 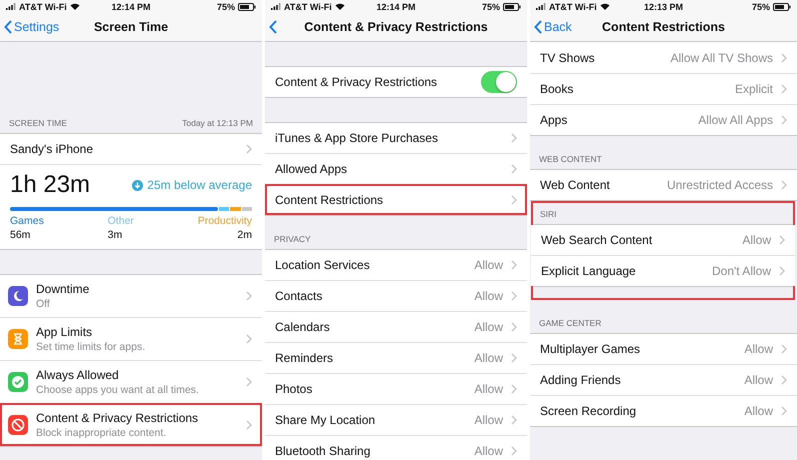 I want to click on usage-total: 1h 23m, so click(x=50, y=185).